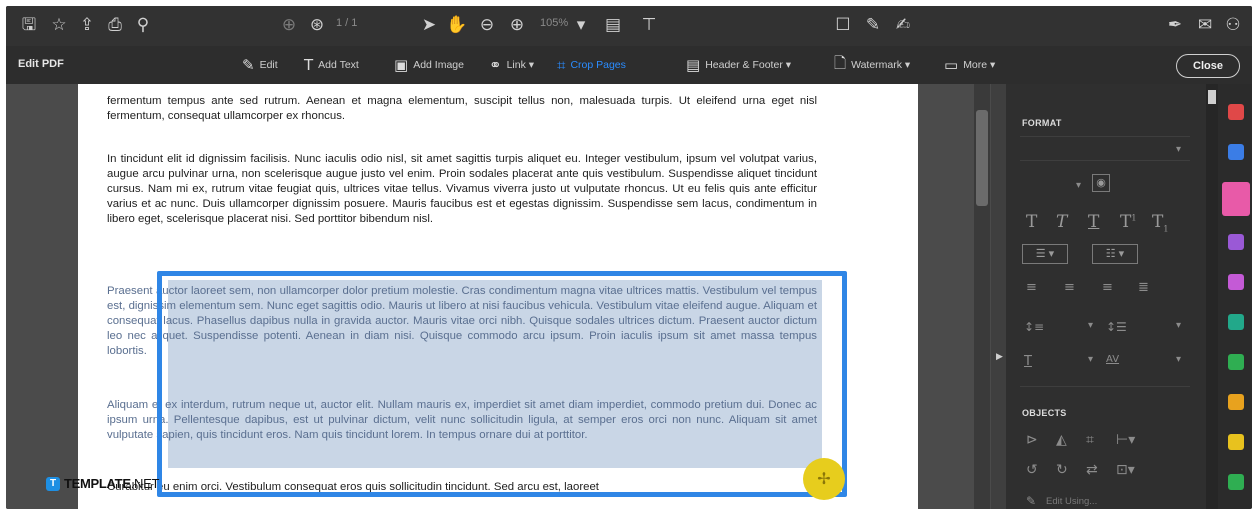 Image resolution: width=1258 pixels, height=513 pixels. I want to click on document-scrollbar-thumb, so click(982, 158).